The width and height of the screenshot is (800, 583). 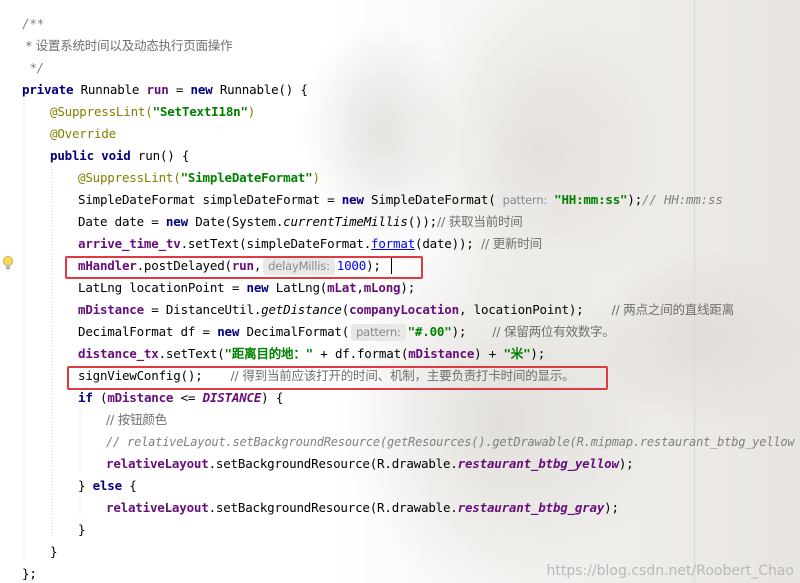 What do you see at coordinates (136, 420) in the screenshot?
I see `code-line-19: // 按钮颜色` at bounding box center [136, 420].